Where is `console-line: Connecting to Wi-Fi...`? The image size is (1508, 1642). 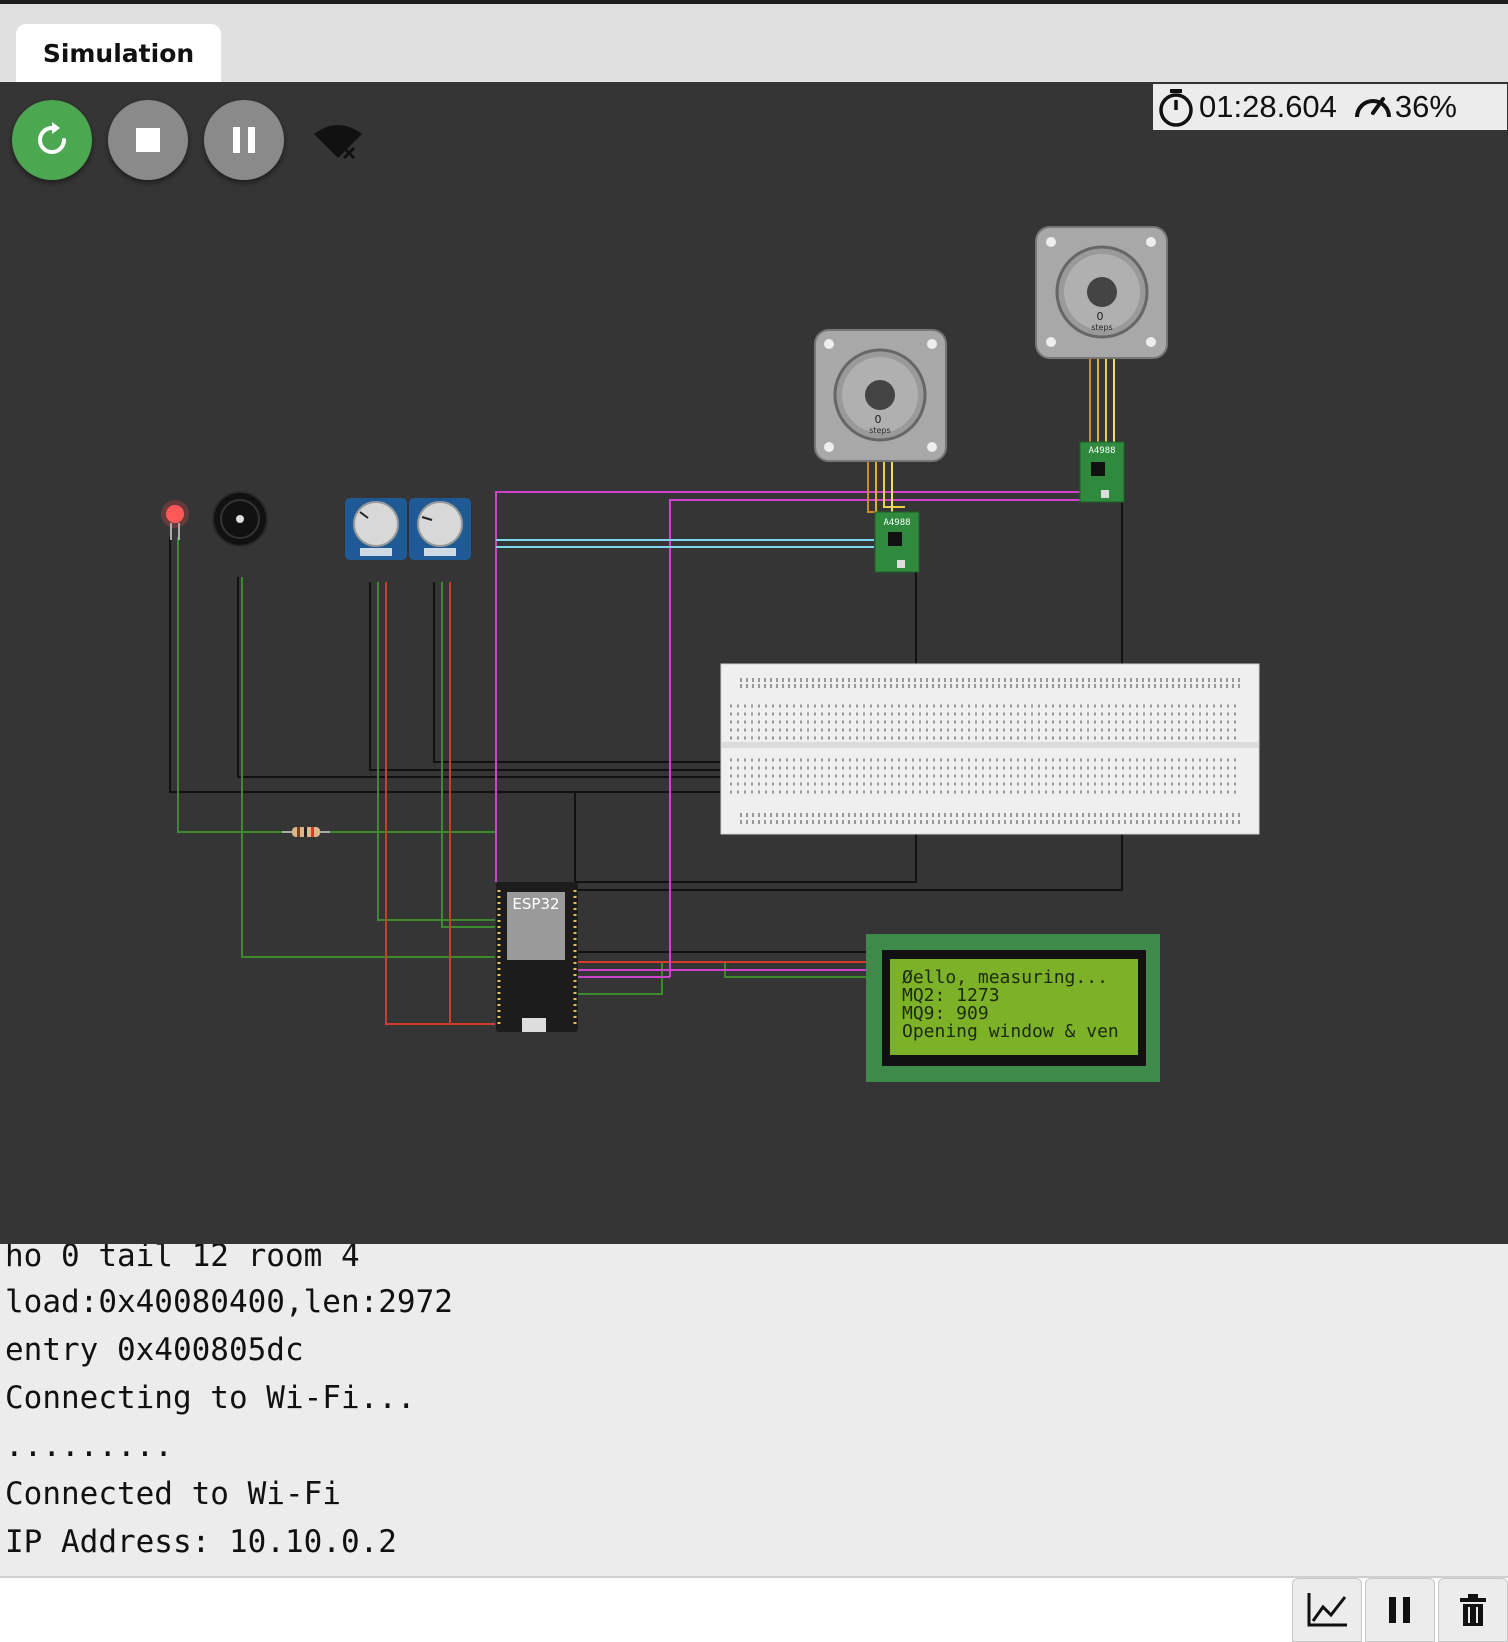 console-line: Connecting to Wi-Fi... is located at coordinates (210, 1398).